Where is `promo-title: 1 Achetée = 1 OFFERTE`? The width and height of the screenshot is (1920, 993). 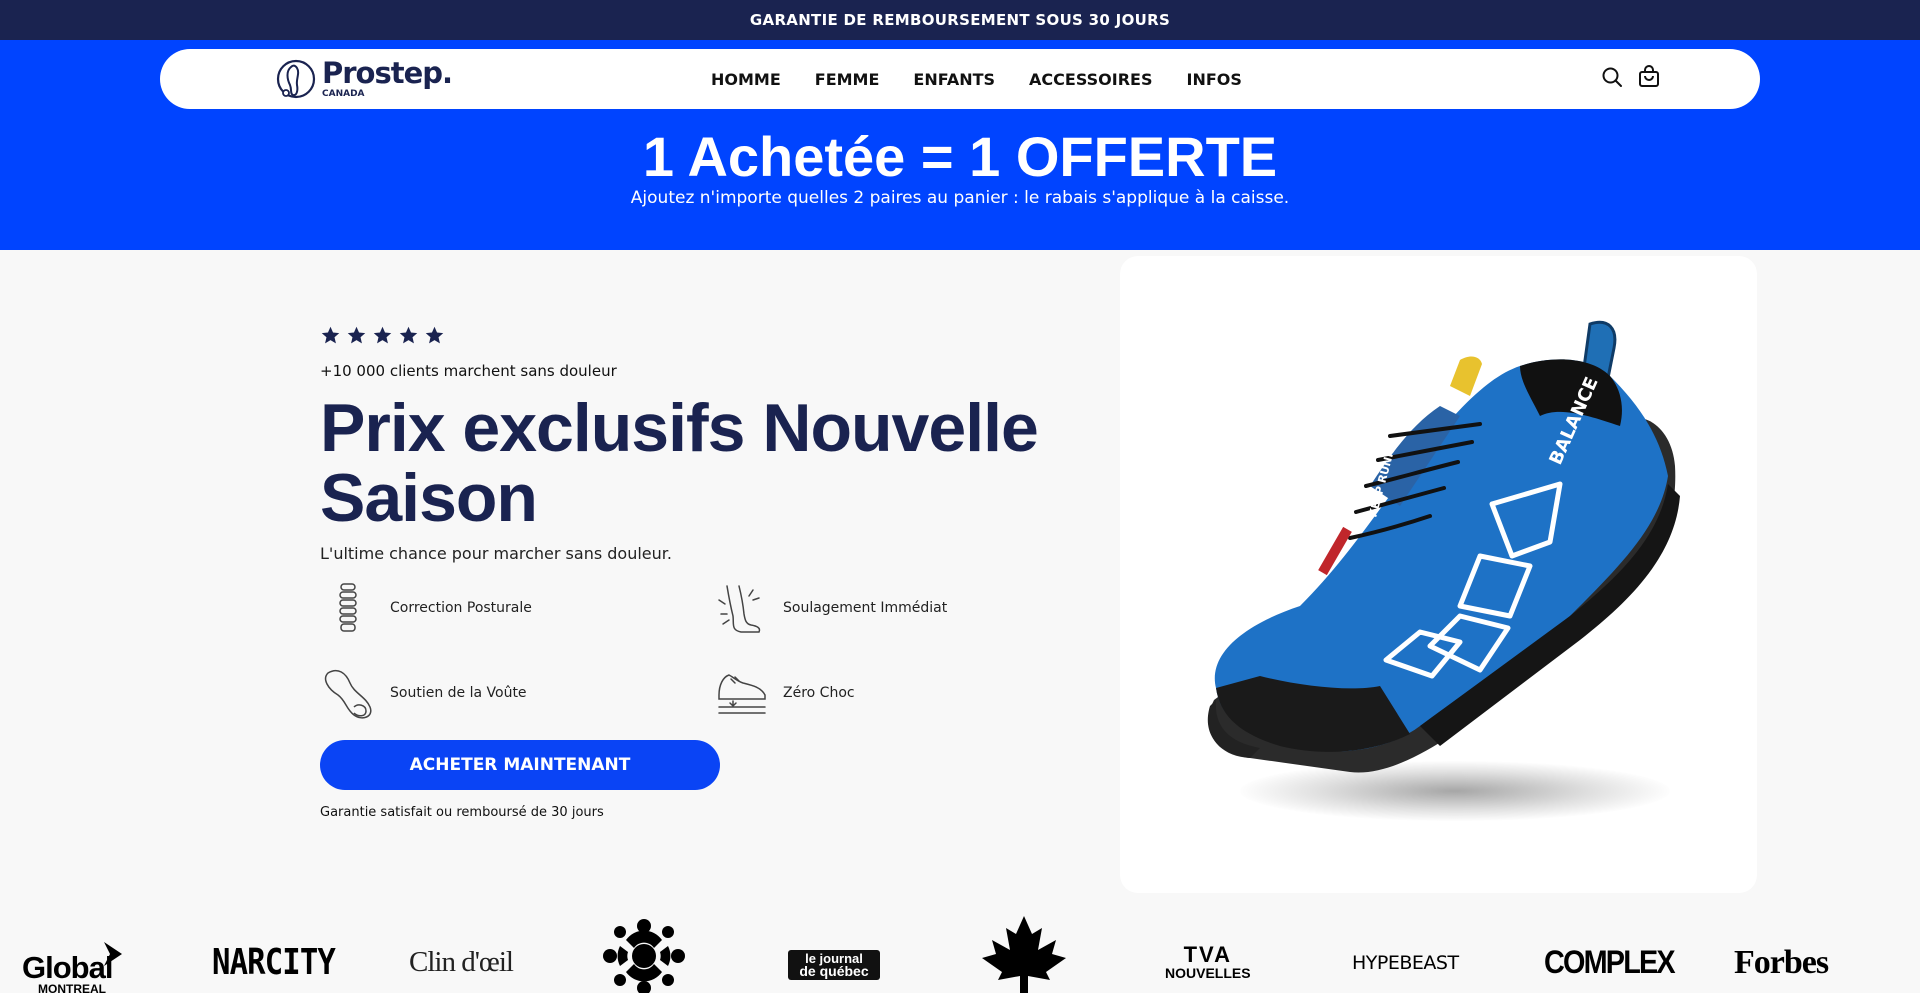
promo-title: 1 Achetée = 1 OFFERTE is located at coordinates (960, 156).